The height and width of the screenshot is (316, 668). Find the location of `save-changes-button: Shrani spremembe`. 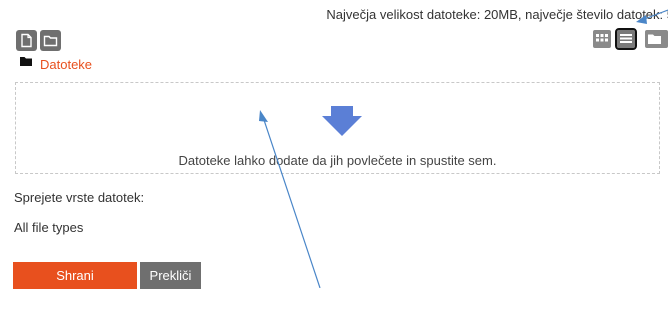

save-changes-button: Shrani spremembe is located at coordinates (75, 286).